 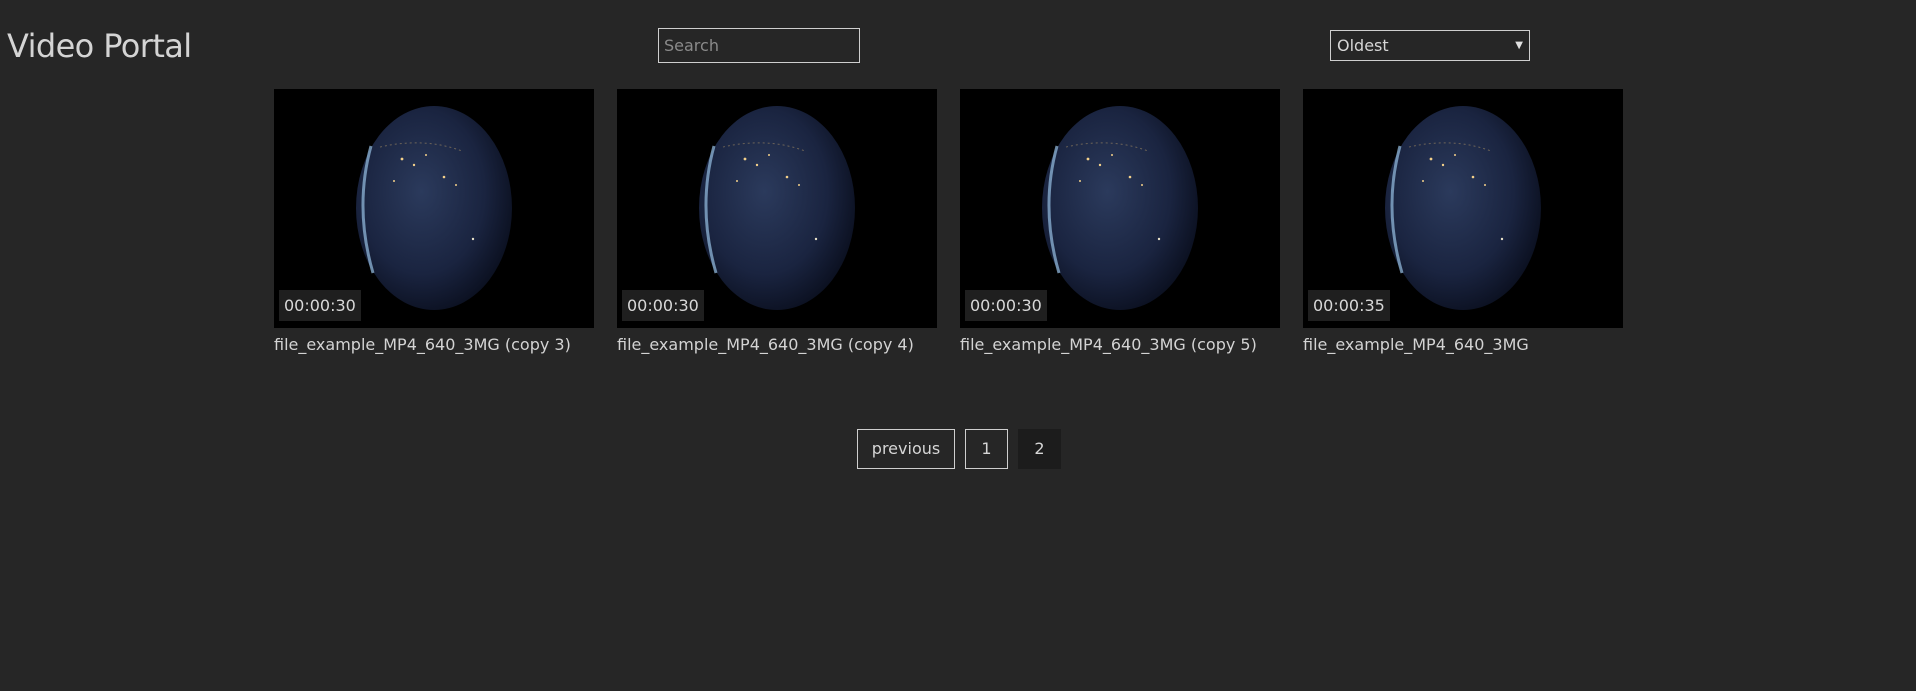 I want to click on dropdown-caret-icon: ▼, so click(x=1519, y=45).